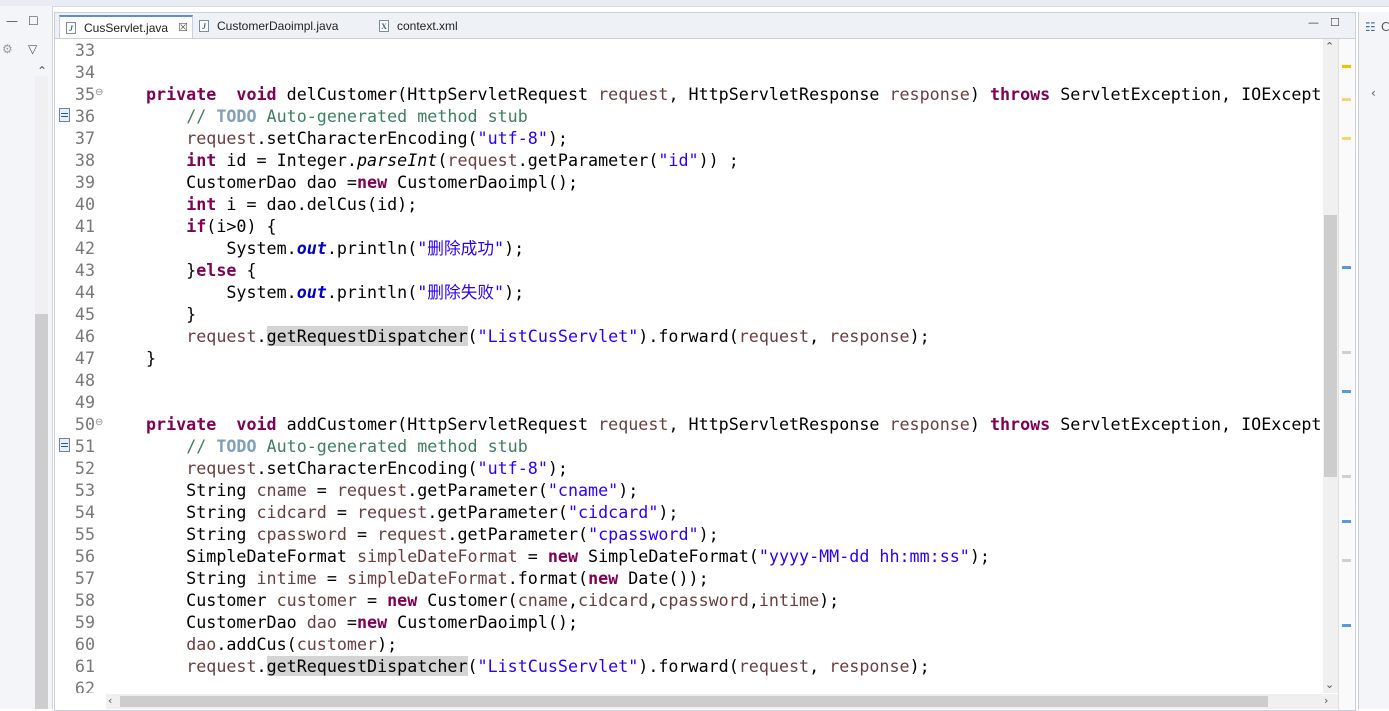 This screenshot has height=711, width=1389. Describe the element at coordinates (84, 50) in the screenshot. I see `line-number: 33` at that location.